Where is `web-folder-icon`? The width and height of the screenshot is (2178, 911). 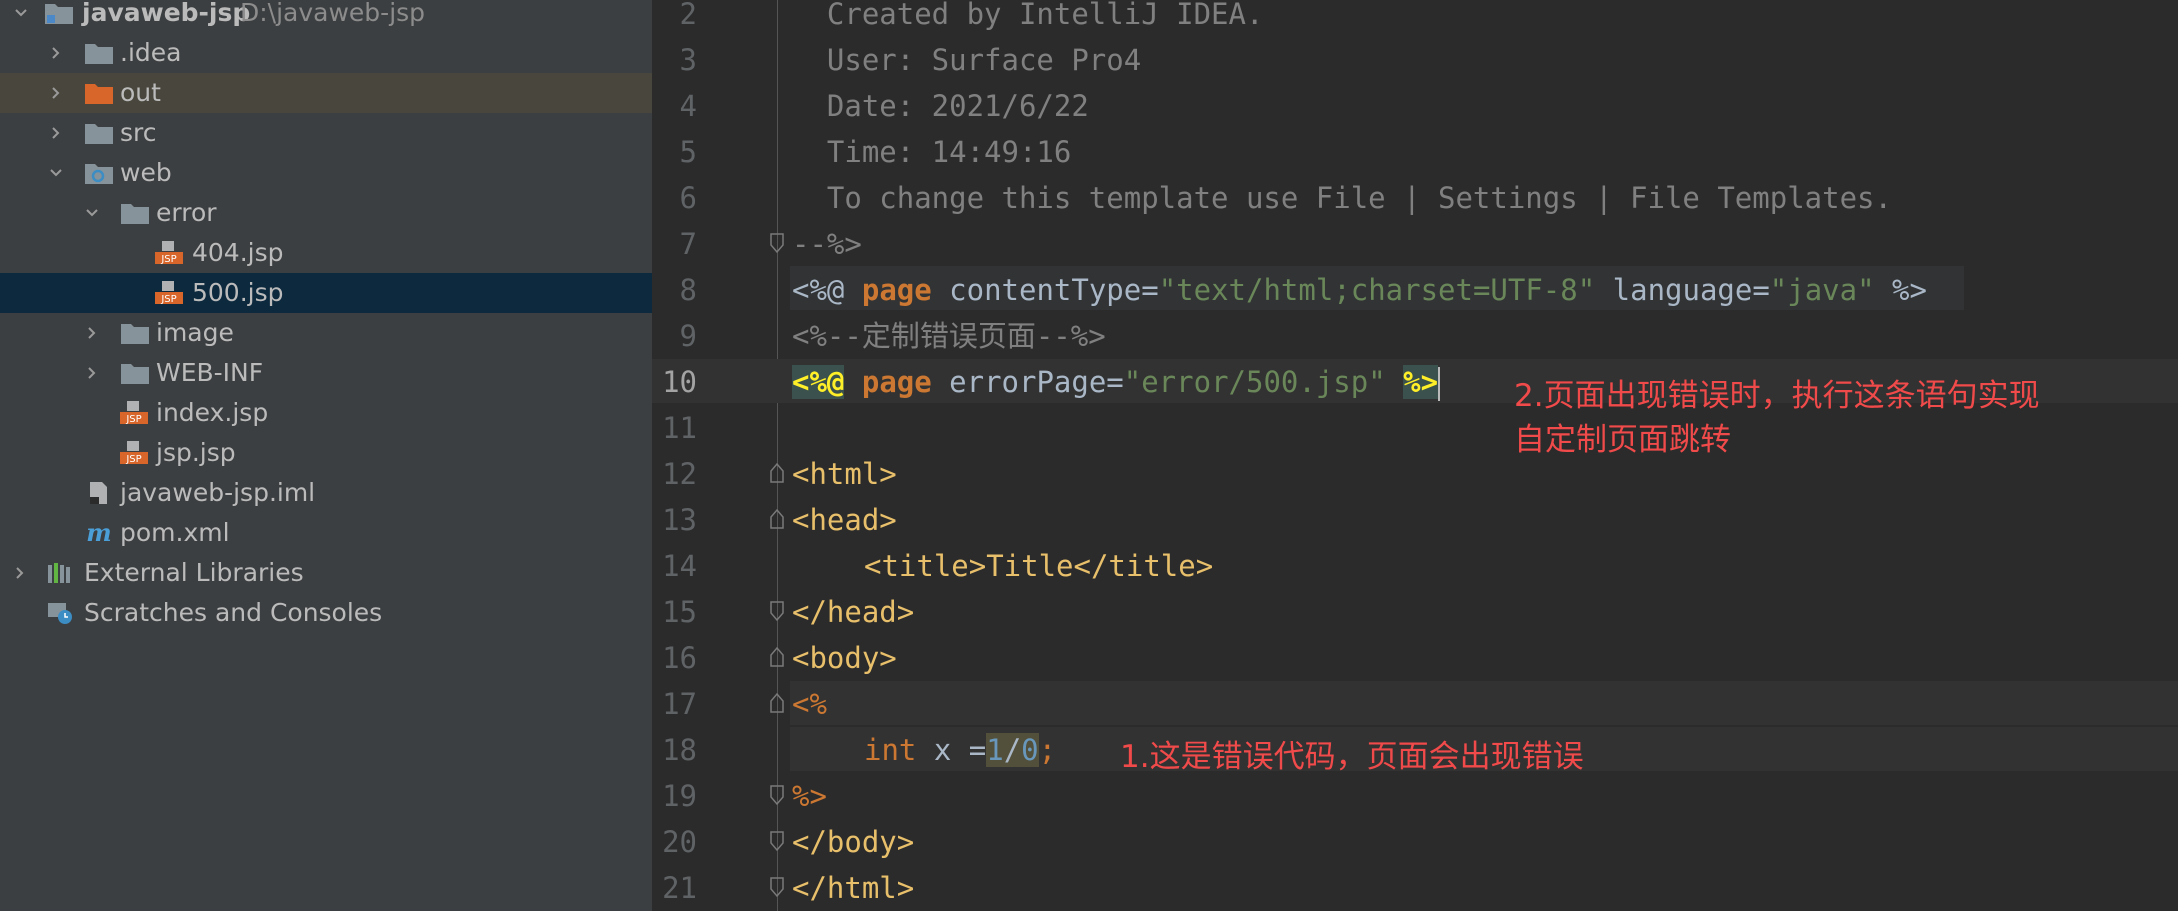 web-folder-icon is located at coordinates (99, 174).